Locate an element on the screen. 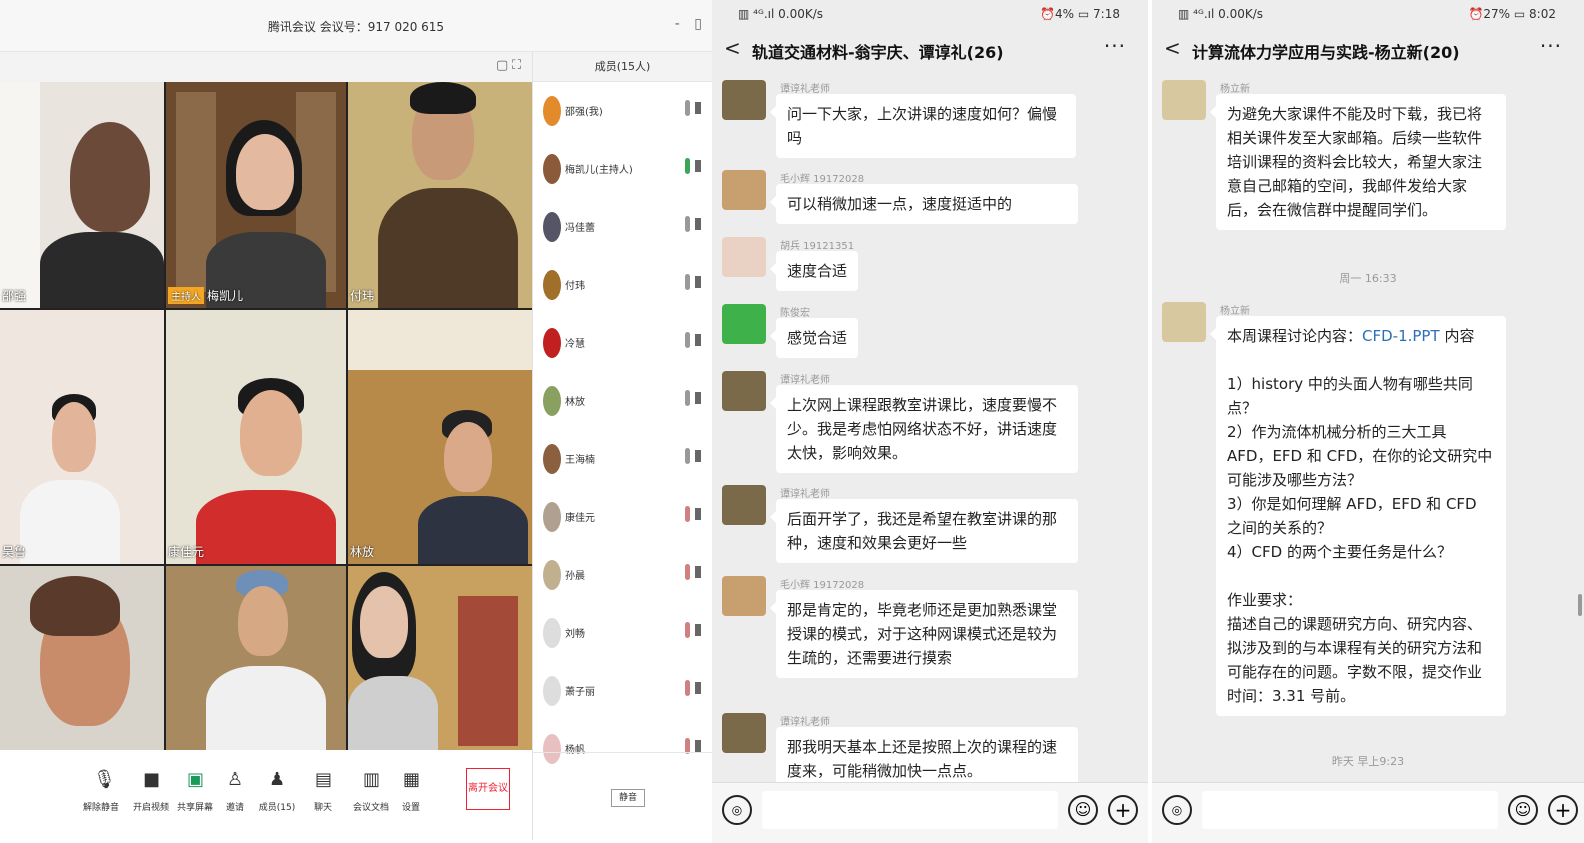 The image size is (1584, 843). participant-name: 吴鲁 is located at coordinates (14, 552).